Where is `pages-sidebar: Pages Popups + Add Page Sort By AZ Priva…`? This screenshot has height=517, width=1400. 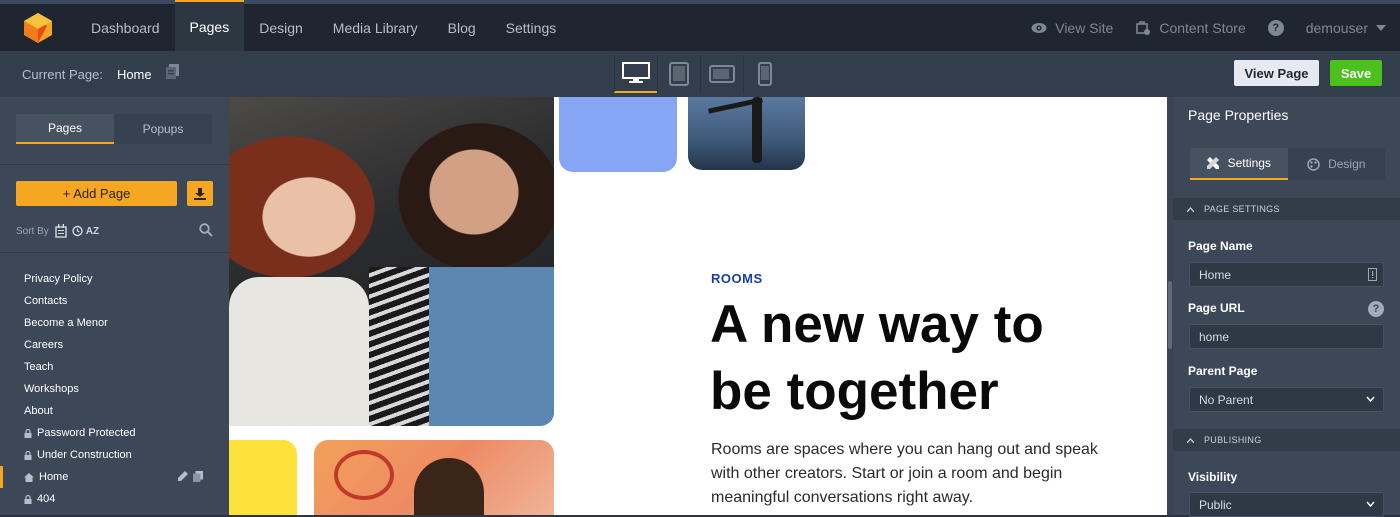 pages-sidebar: Pages Popups + Add Page Sort By AZ Priva… is located at coordinates (114, 306).